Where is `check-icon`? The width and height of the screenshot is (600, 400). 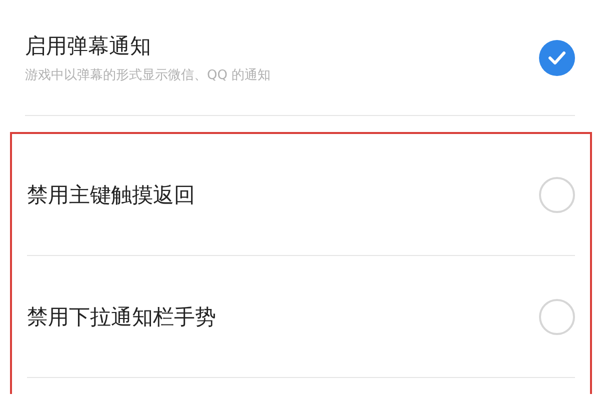 check-icon is located at coordinates (557, 57).